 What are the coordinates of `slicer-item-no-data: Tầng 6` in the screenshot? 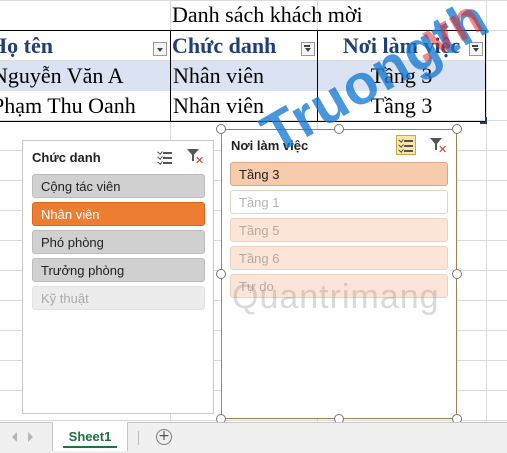 It's located at (339, 258).